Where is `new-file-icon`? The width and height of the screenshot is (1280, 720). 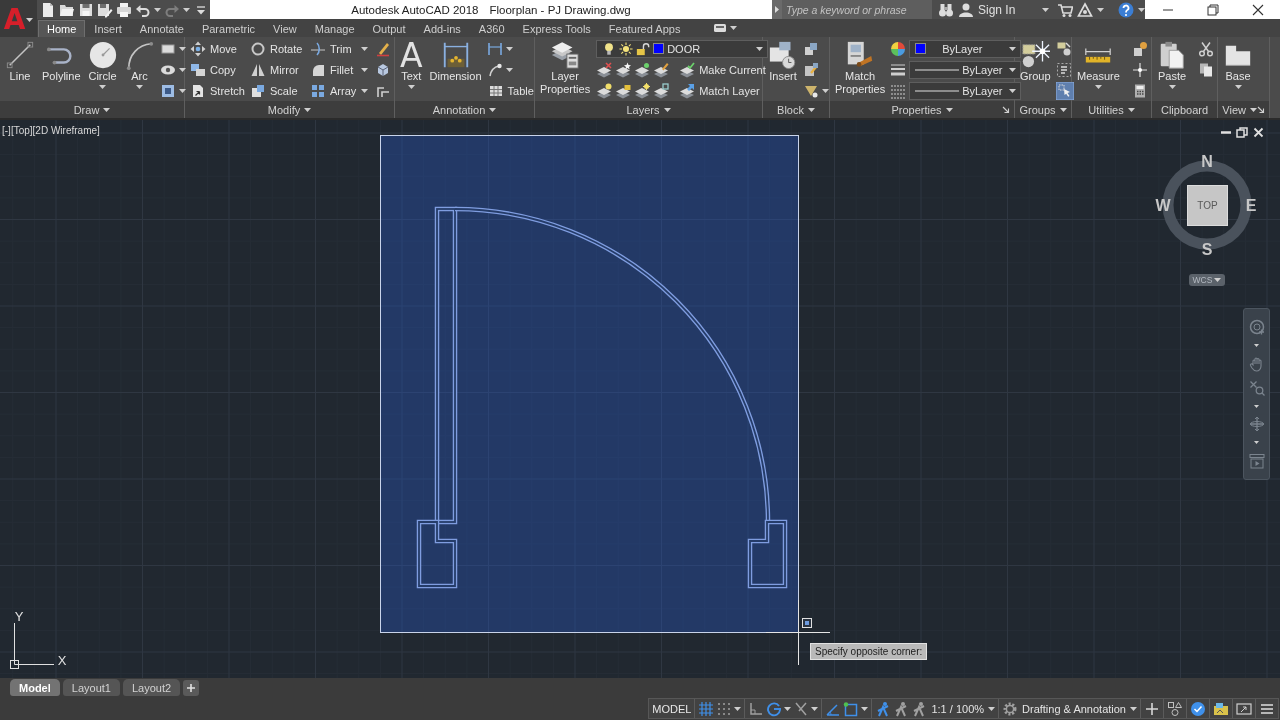 new-file-icon is located at coordinates (48, 9).